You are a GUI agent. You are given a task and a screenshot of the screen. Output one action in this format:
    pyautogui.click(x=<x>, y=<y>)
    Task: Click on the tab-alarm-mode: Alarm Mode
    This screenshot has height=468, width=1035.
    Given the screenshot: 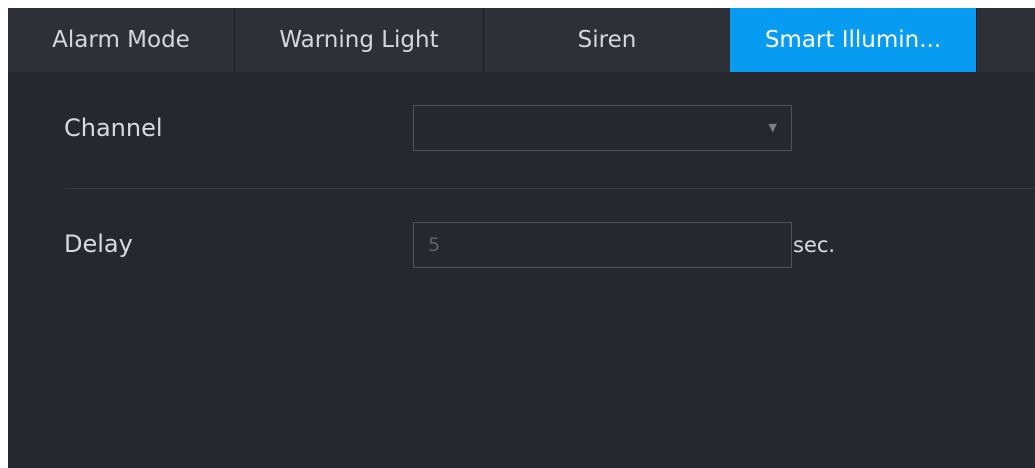 What is the action you would take?
    pyautogui.click(x=121, y=40)
    